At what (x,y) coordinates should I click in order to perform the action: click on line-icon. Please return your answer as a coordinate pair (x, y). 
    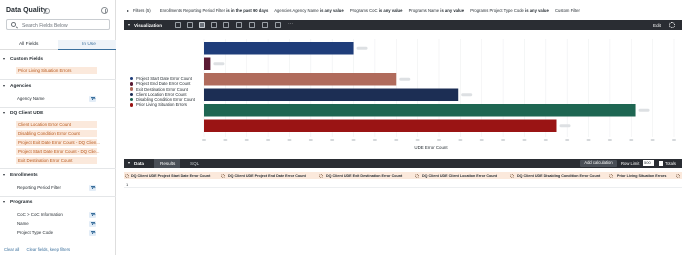
    Looking at the image, I should click on (226, 25).